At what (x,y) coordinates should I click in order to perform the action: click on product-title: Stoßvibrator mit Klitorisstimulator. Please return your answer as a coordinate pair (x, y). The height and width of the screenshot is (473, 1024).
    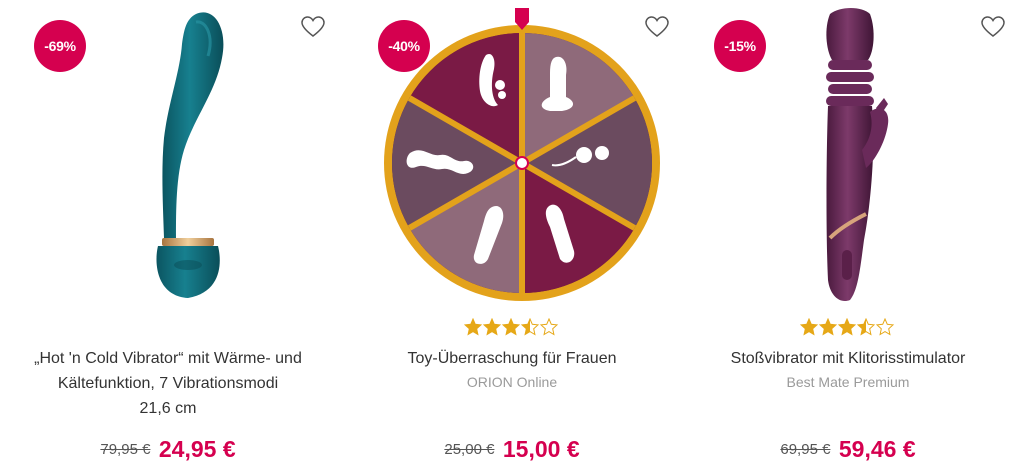
    Looking at the image, I should click on (848, 358).